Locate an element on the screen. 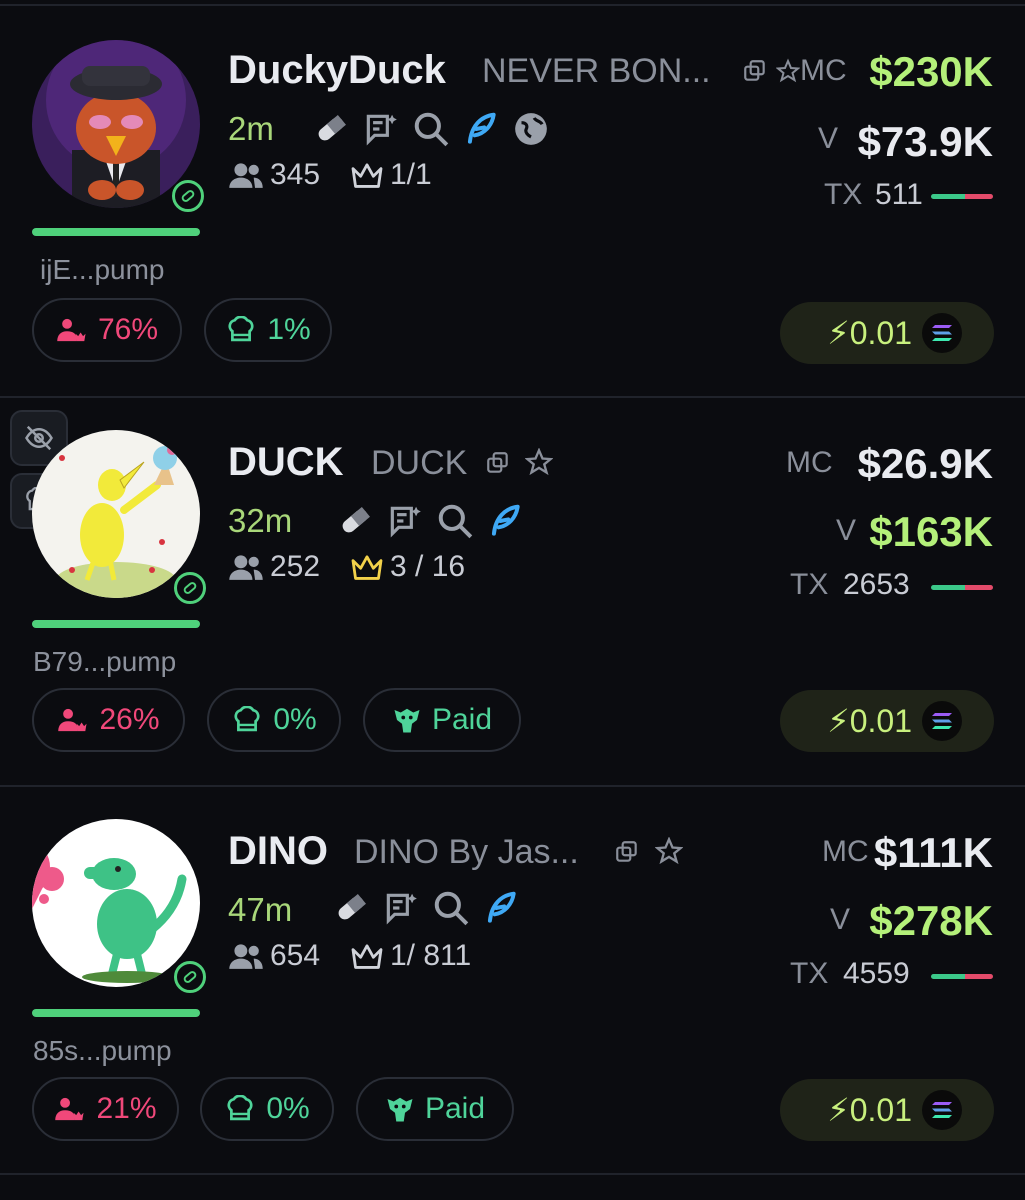 The image size is (1025, 1200). tx-count: 2653 is located at coordinates (876, 584).